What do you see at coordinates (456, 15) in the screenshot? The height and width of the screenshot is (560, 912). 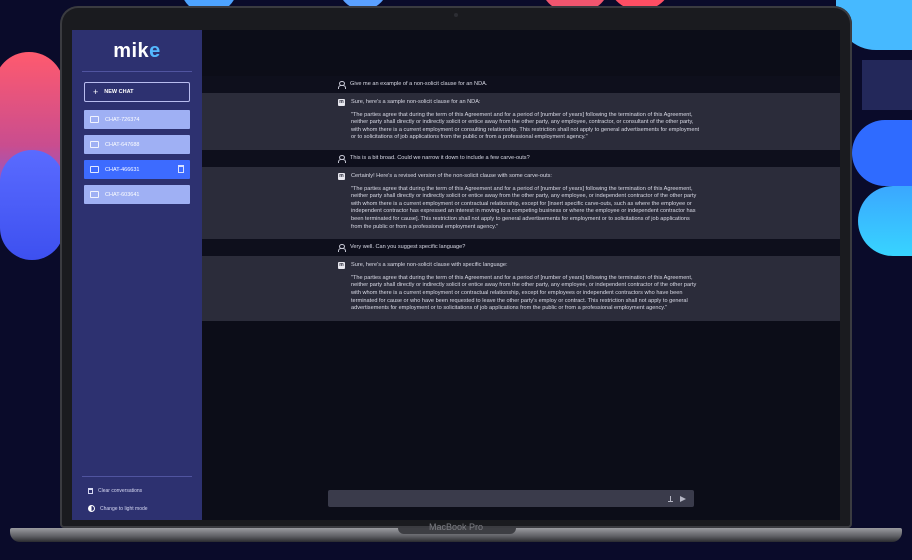 I see `camera` at bounding box center [456, 15].